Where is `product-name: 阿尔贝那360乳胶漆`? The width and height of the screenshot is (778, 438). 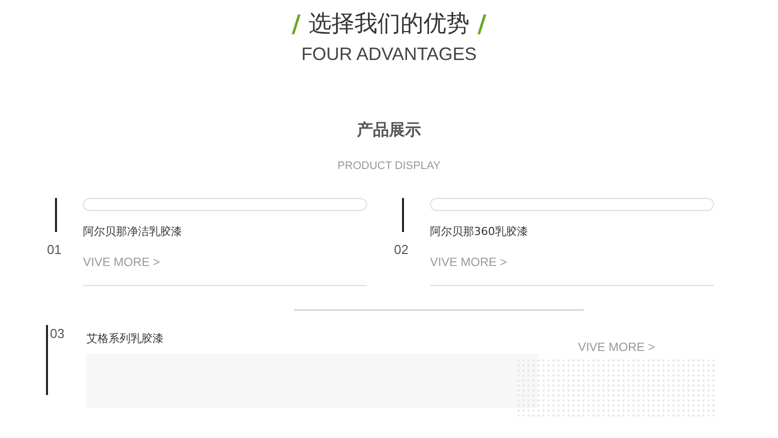 product-name: 阿尔贝那360乳胶漆 is located at coordinates (479, 231).